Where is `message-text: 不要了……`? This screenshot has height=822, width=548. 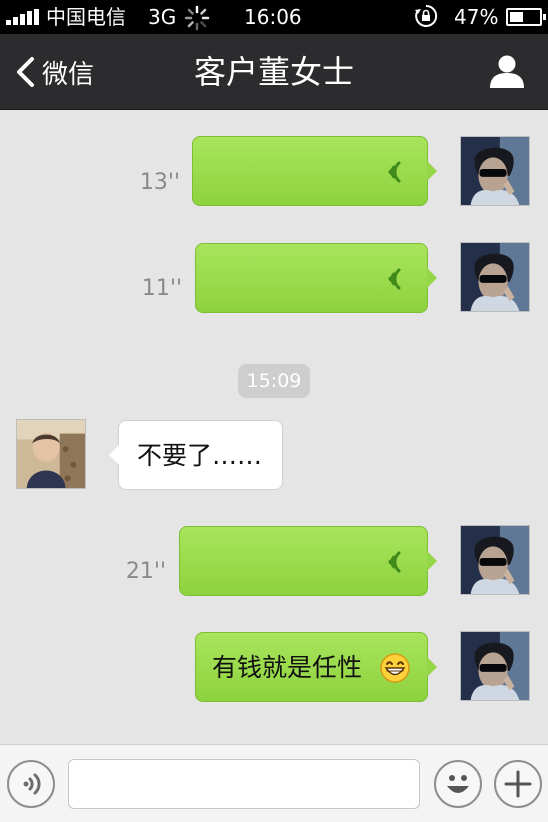
message-text: 不要了…… is located at coordinates (200, 455).